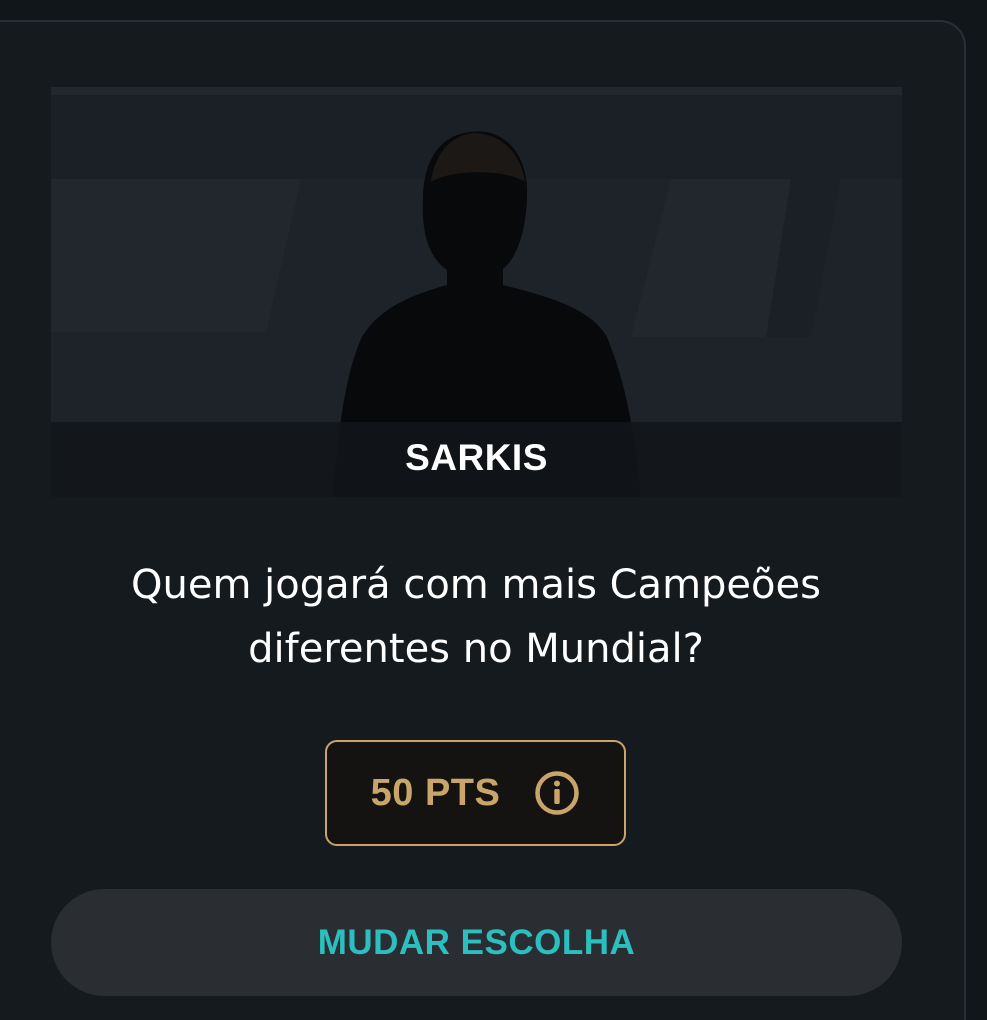 This screenshot has height=1020, width=987. I want to click on change-choice-label: MUDAR ESCOLHA, so click(476, 942).